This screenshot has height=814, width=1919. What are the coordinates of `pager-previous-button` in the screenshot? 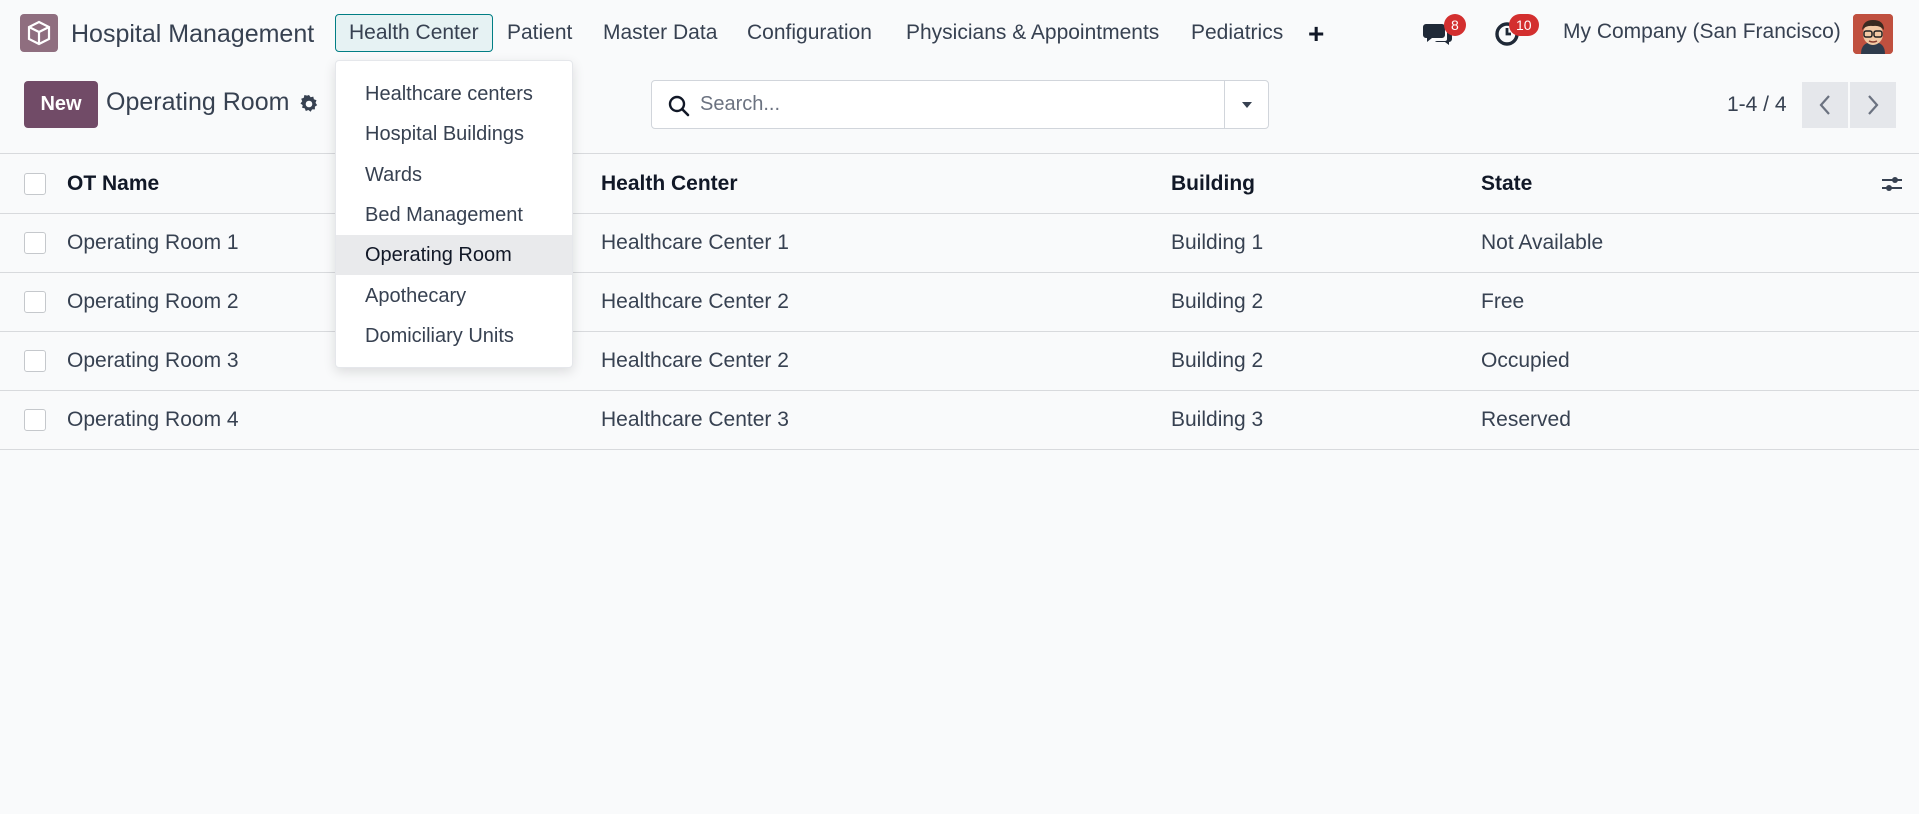 It's located at (1825, 105).